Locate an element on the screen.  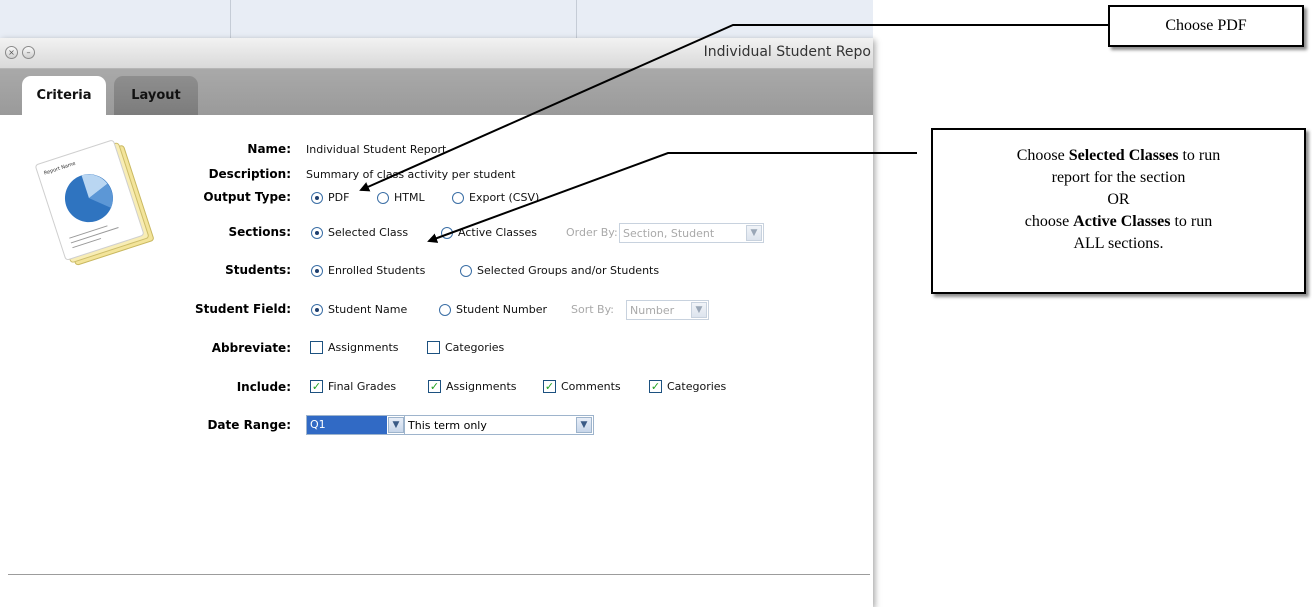
sections-callout-line5: ALL sections. is located at coordinates (1118, 243).